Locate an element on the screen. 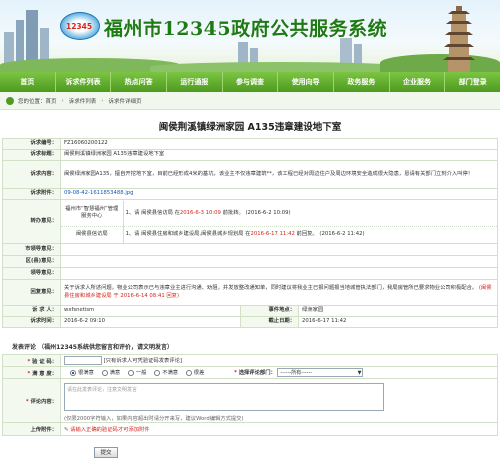  radio-unsatisfied is located at coordinates (157, 372).